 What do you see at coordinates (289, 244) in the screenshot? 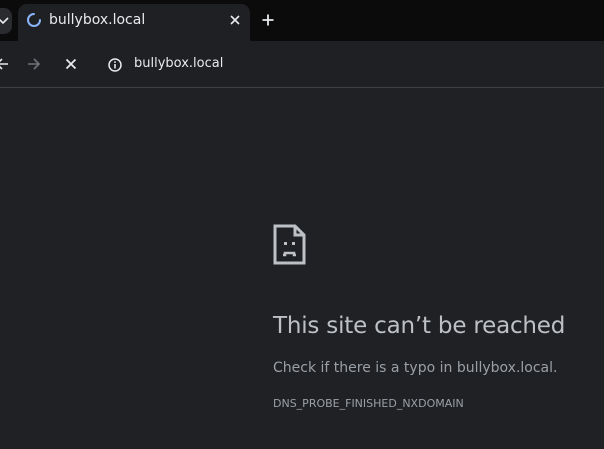
I see `sad-document-icon` at bounding box center [289, 244].